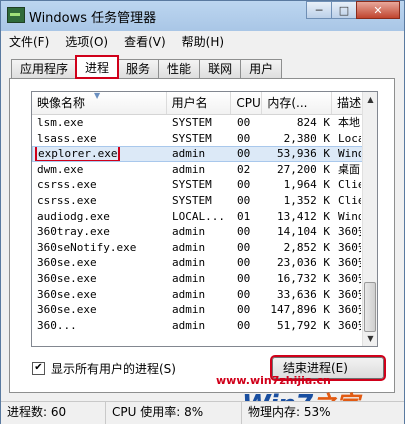 The height and width of the screenshot is (424, 405). What do you see at coordinates (97, 67) in the screenshot?
I see `tab-processes: 进程` at bounding box center [97, 67].